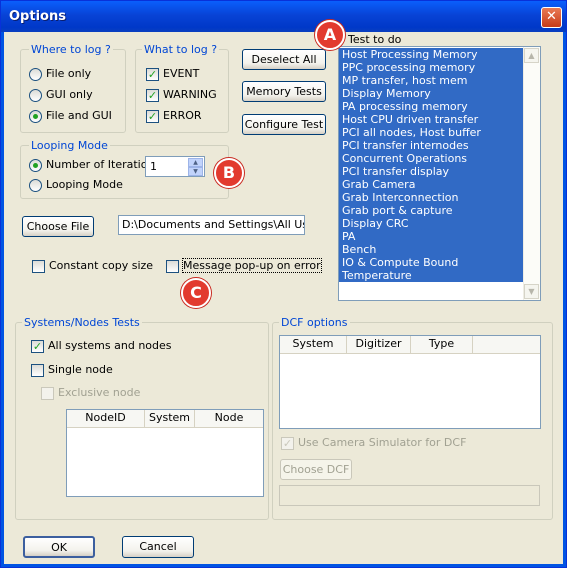 The height and width of the screenshot is (568, 567). What do you see at coordinates (69, 73) in the screenshot?
I see `radio-label: File only` at bounding box center [69, 73].